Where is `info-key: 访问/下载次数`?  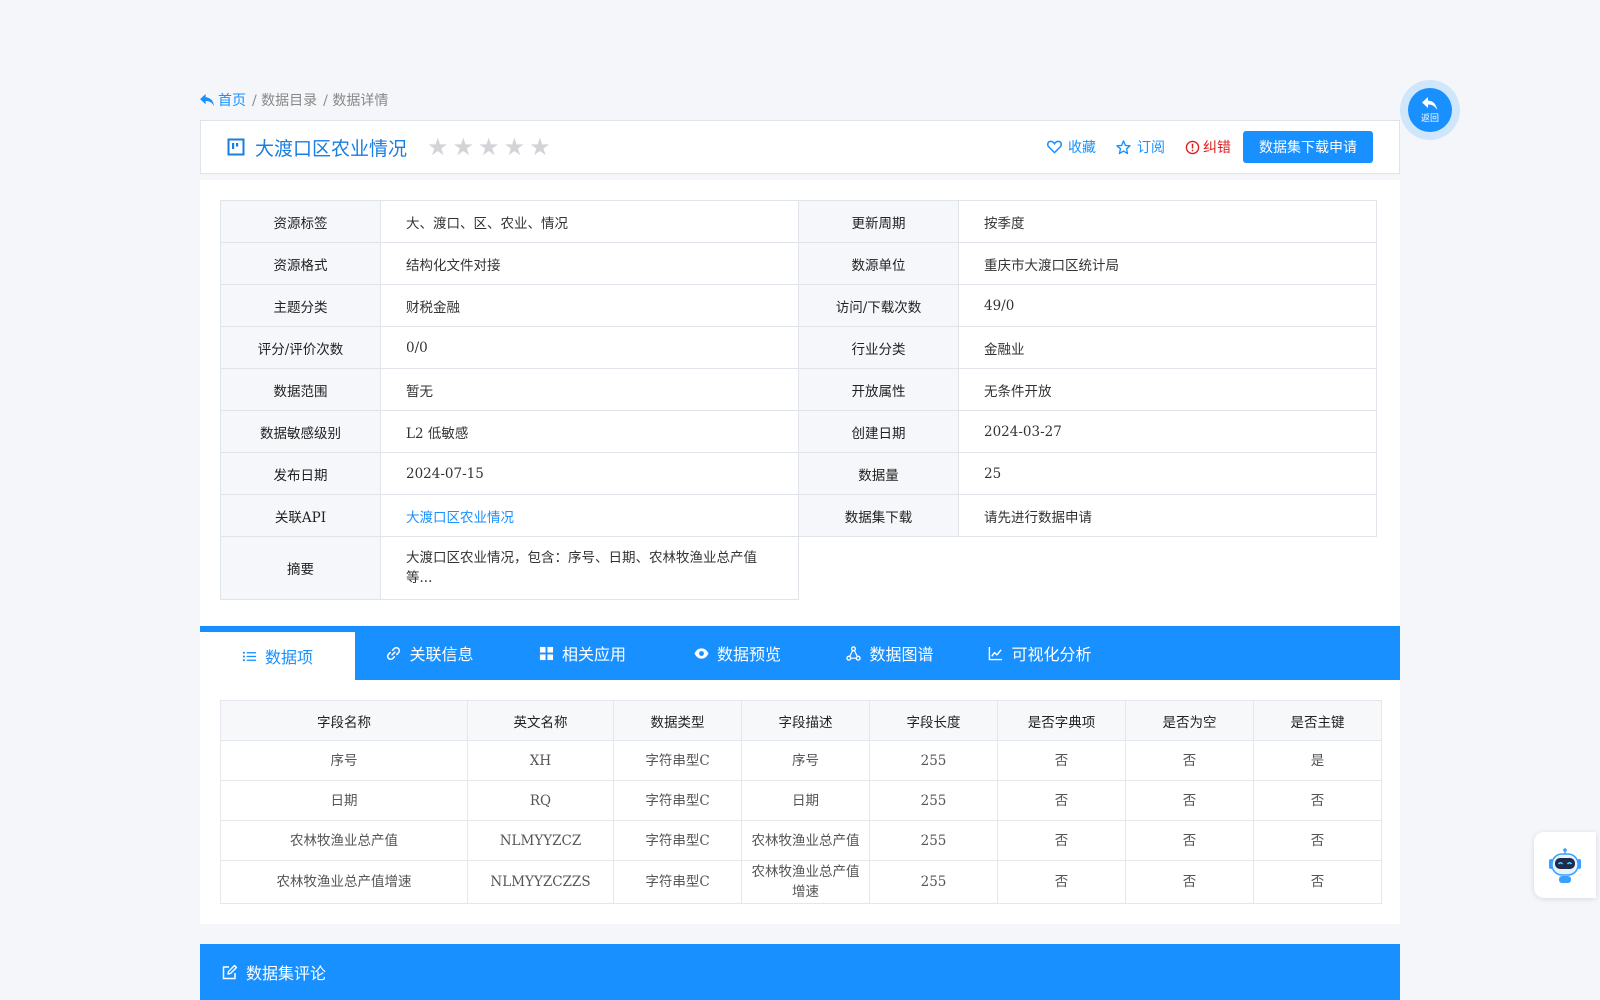 info-key: 访问/下载次数 is located at coordinates (878, 305).